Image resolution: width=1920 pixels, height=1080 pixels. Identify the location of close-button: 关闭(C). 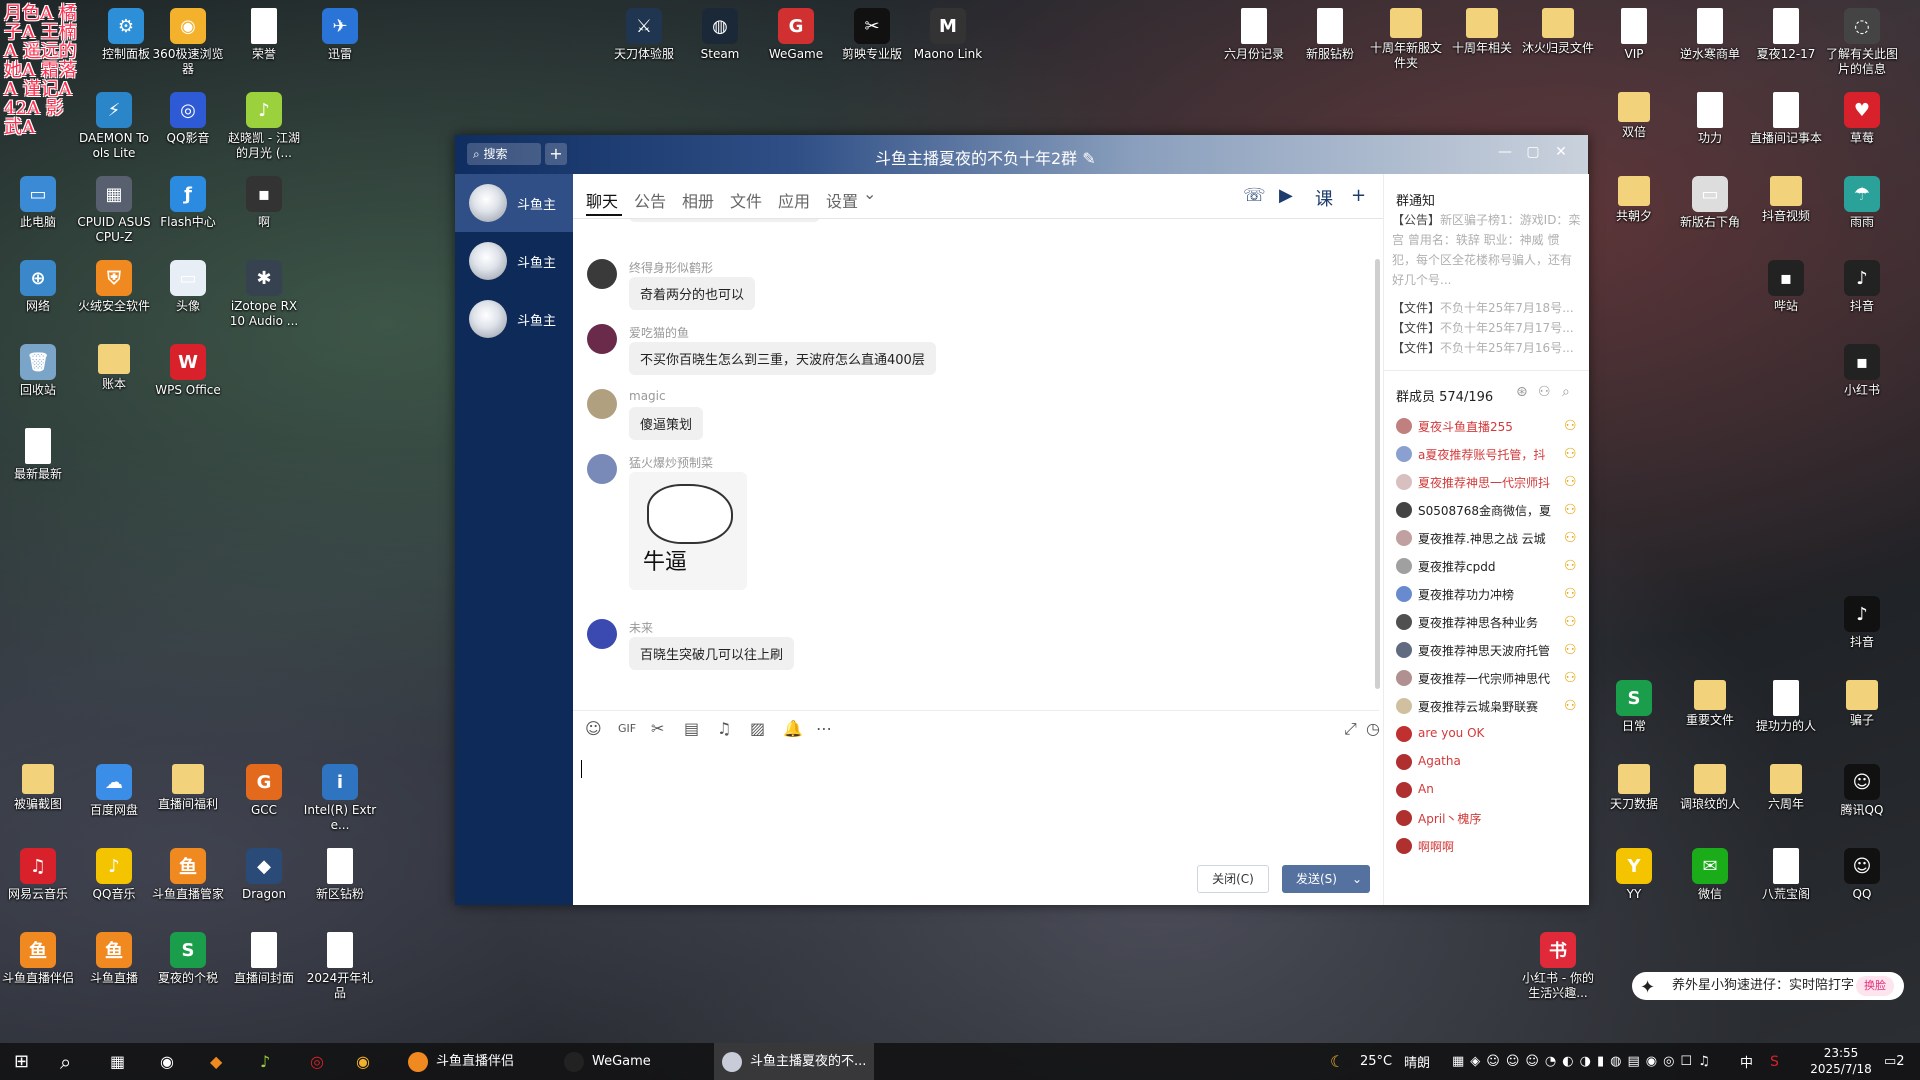
(1233, 879).